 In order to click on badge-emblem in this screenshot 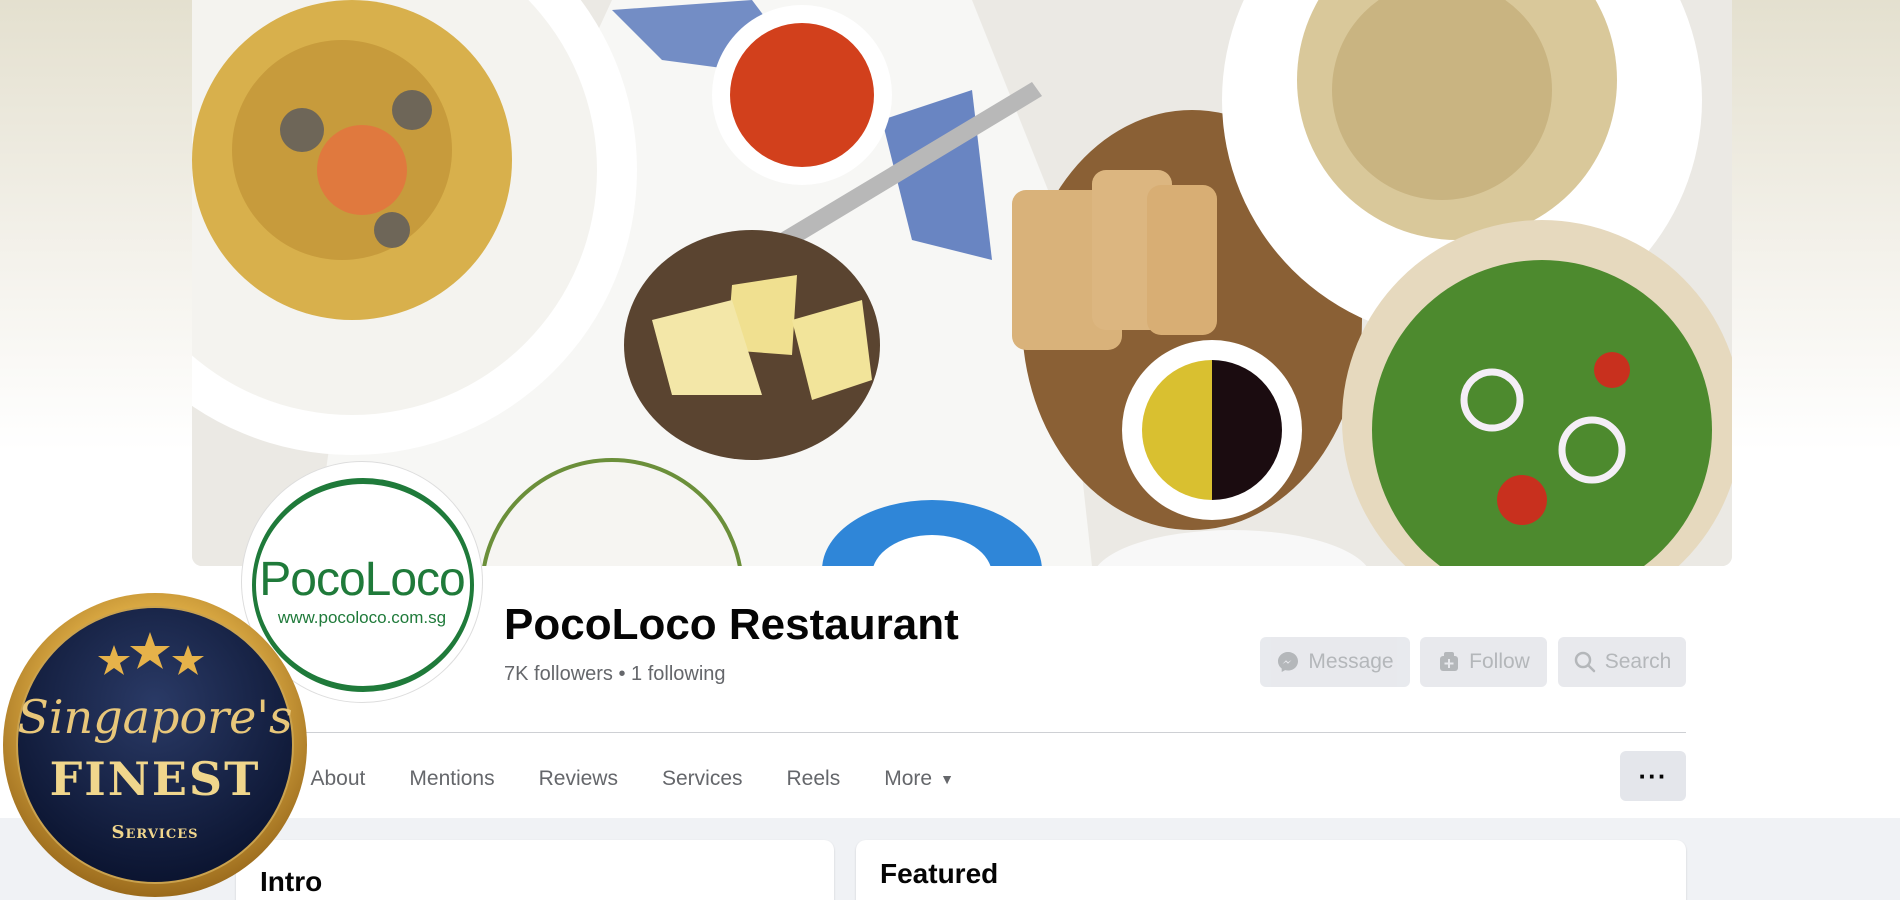, I will do `click(155, 745)`.